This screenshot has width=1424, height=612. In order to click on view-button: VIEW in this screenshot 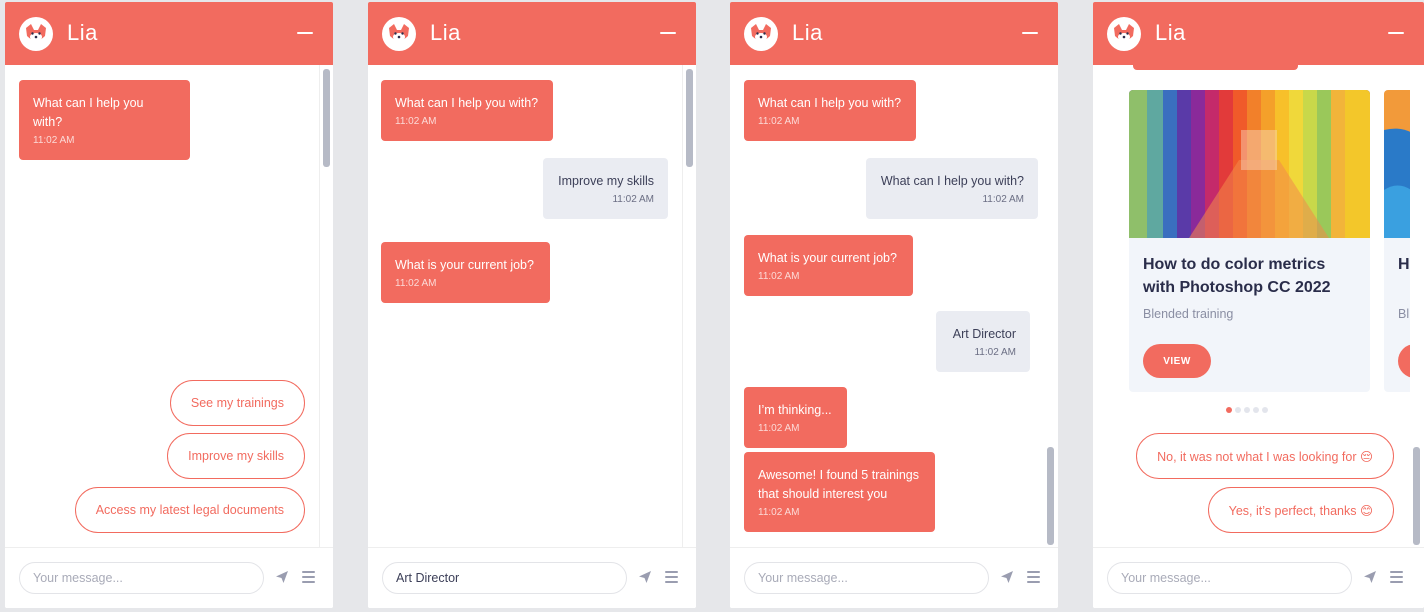, I will do `click(1177, 361)`.